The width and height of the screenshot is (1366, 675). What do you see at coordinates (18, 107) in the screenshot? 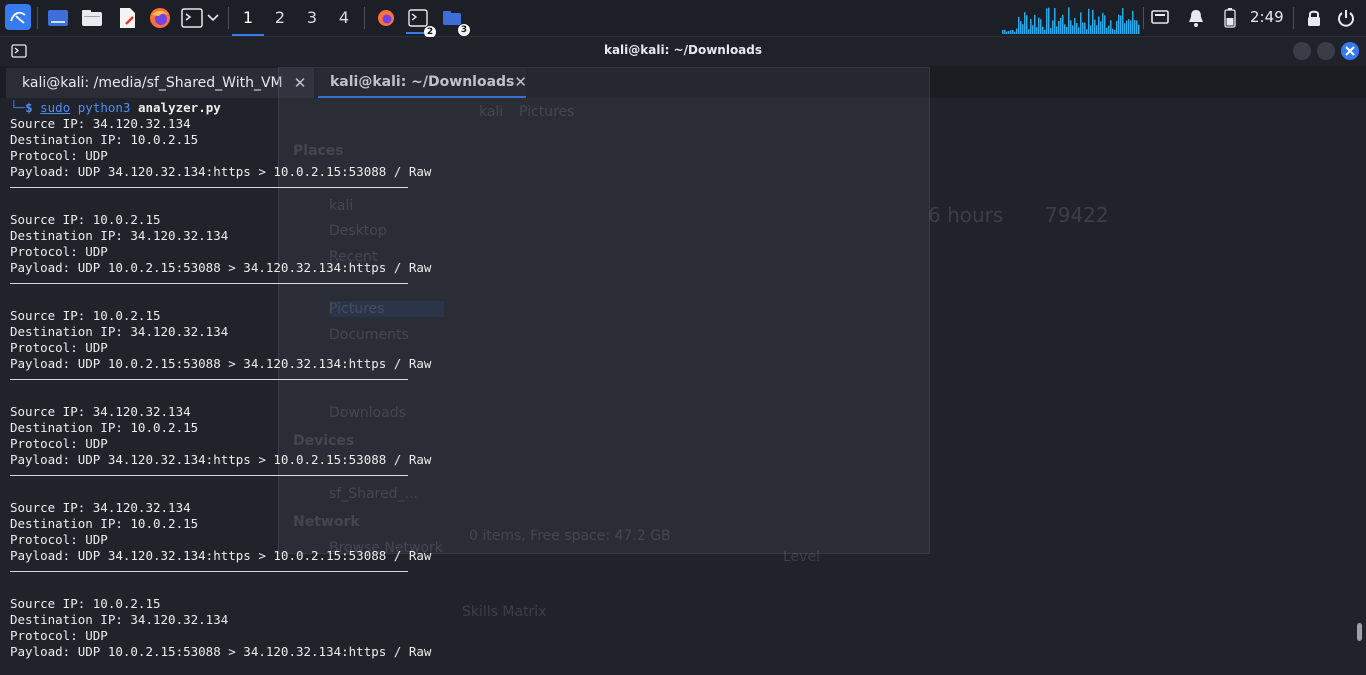
I see `prompt-corner: └─` at bounding box center [18, 107].